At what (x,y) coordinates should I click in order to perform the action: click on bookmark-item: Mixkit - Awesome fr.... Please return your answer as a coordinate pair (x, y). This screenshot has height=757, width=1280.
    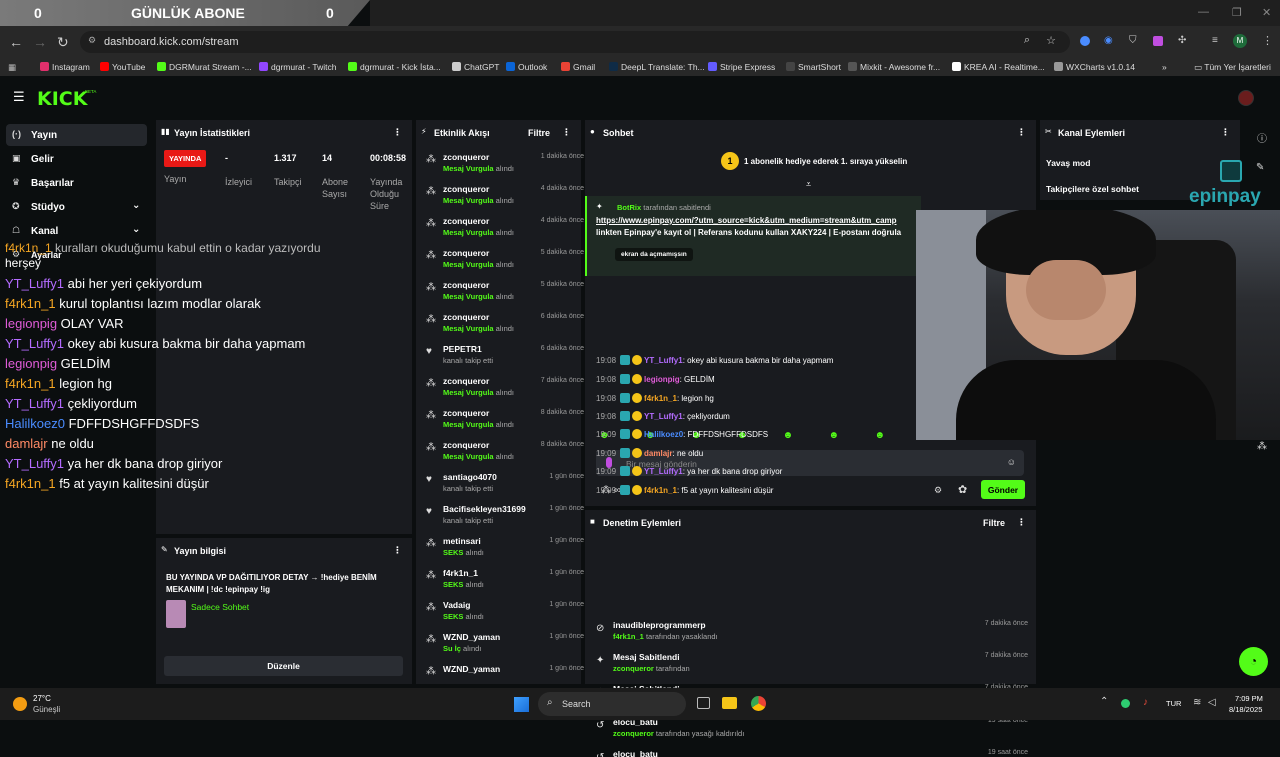
    Looking at the image, I should click on (894, 67).